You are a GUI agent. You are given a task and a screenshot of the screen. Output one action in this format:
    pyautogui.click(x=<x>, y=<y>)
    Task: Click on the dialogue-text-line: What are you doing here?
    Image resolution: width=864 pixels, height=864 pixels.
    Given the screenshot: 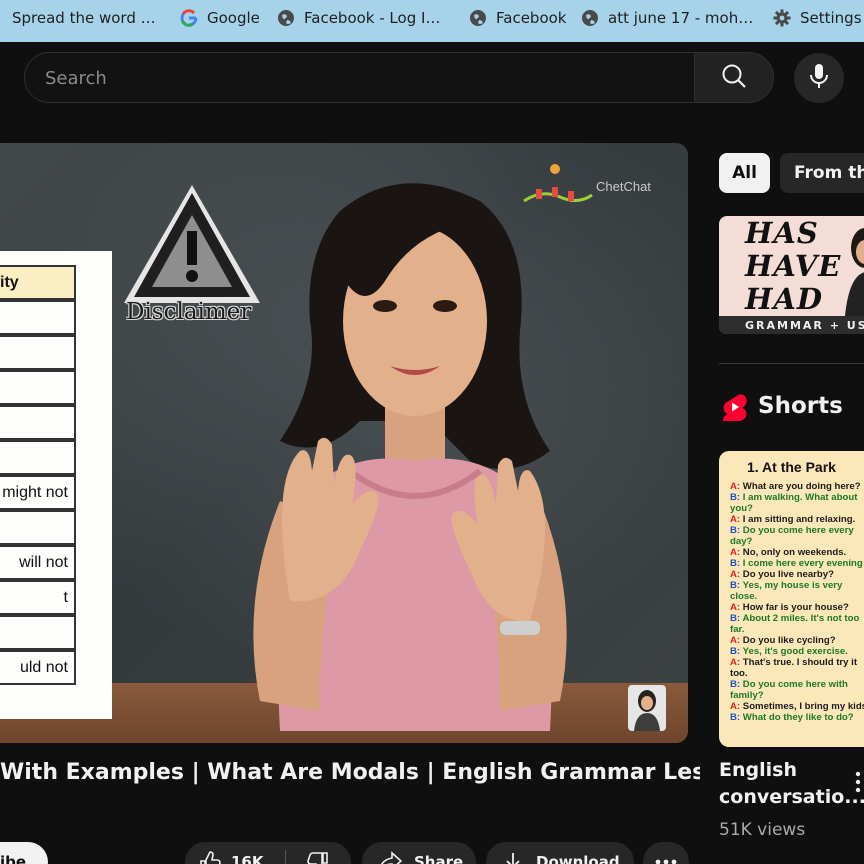 What is the action you would take?
    pyautogui.click(x=801, y=486)
    